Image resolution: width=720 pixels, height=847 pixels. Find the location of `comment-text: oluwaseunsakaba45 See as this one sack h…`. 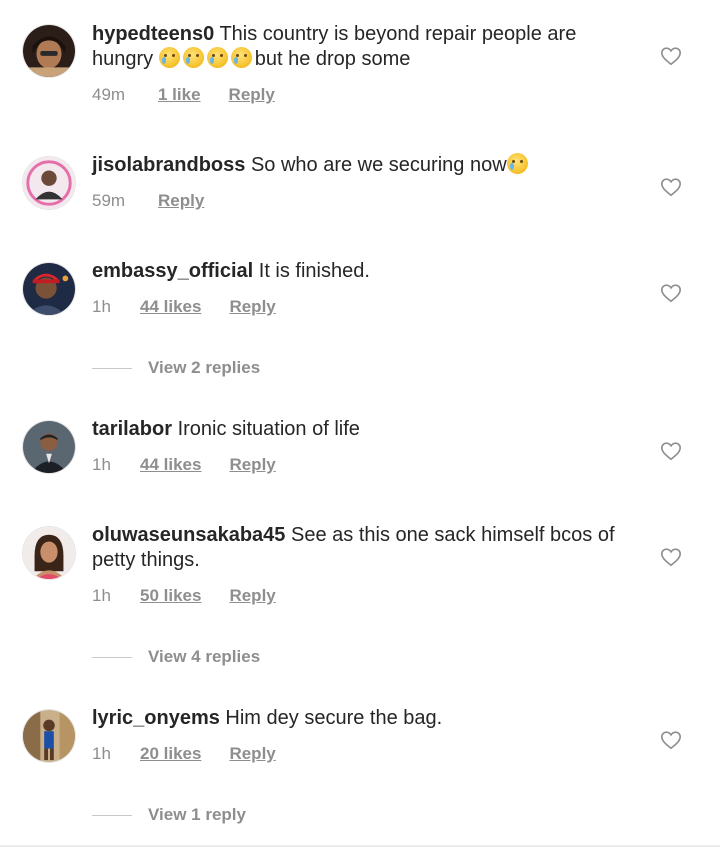

comment-text: oluwaseunsakaba45 See as this one sack h… is located at coordinates (366, 548).